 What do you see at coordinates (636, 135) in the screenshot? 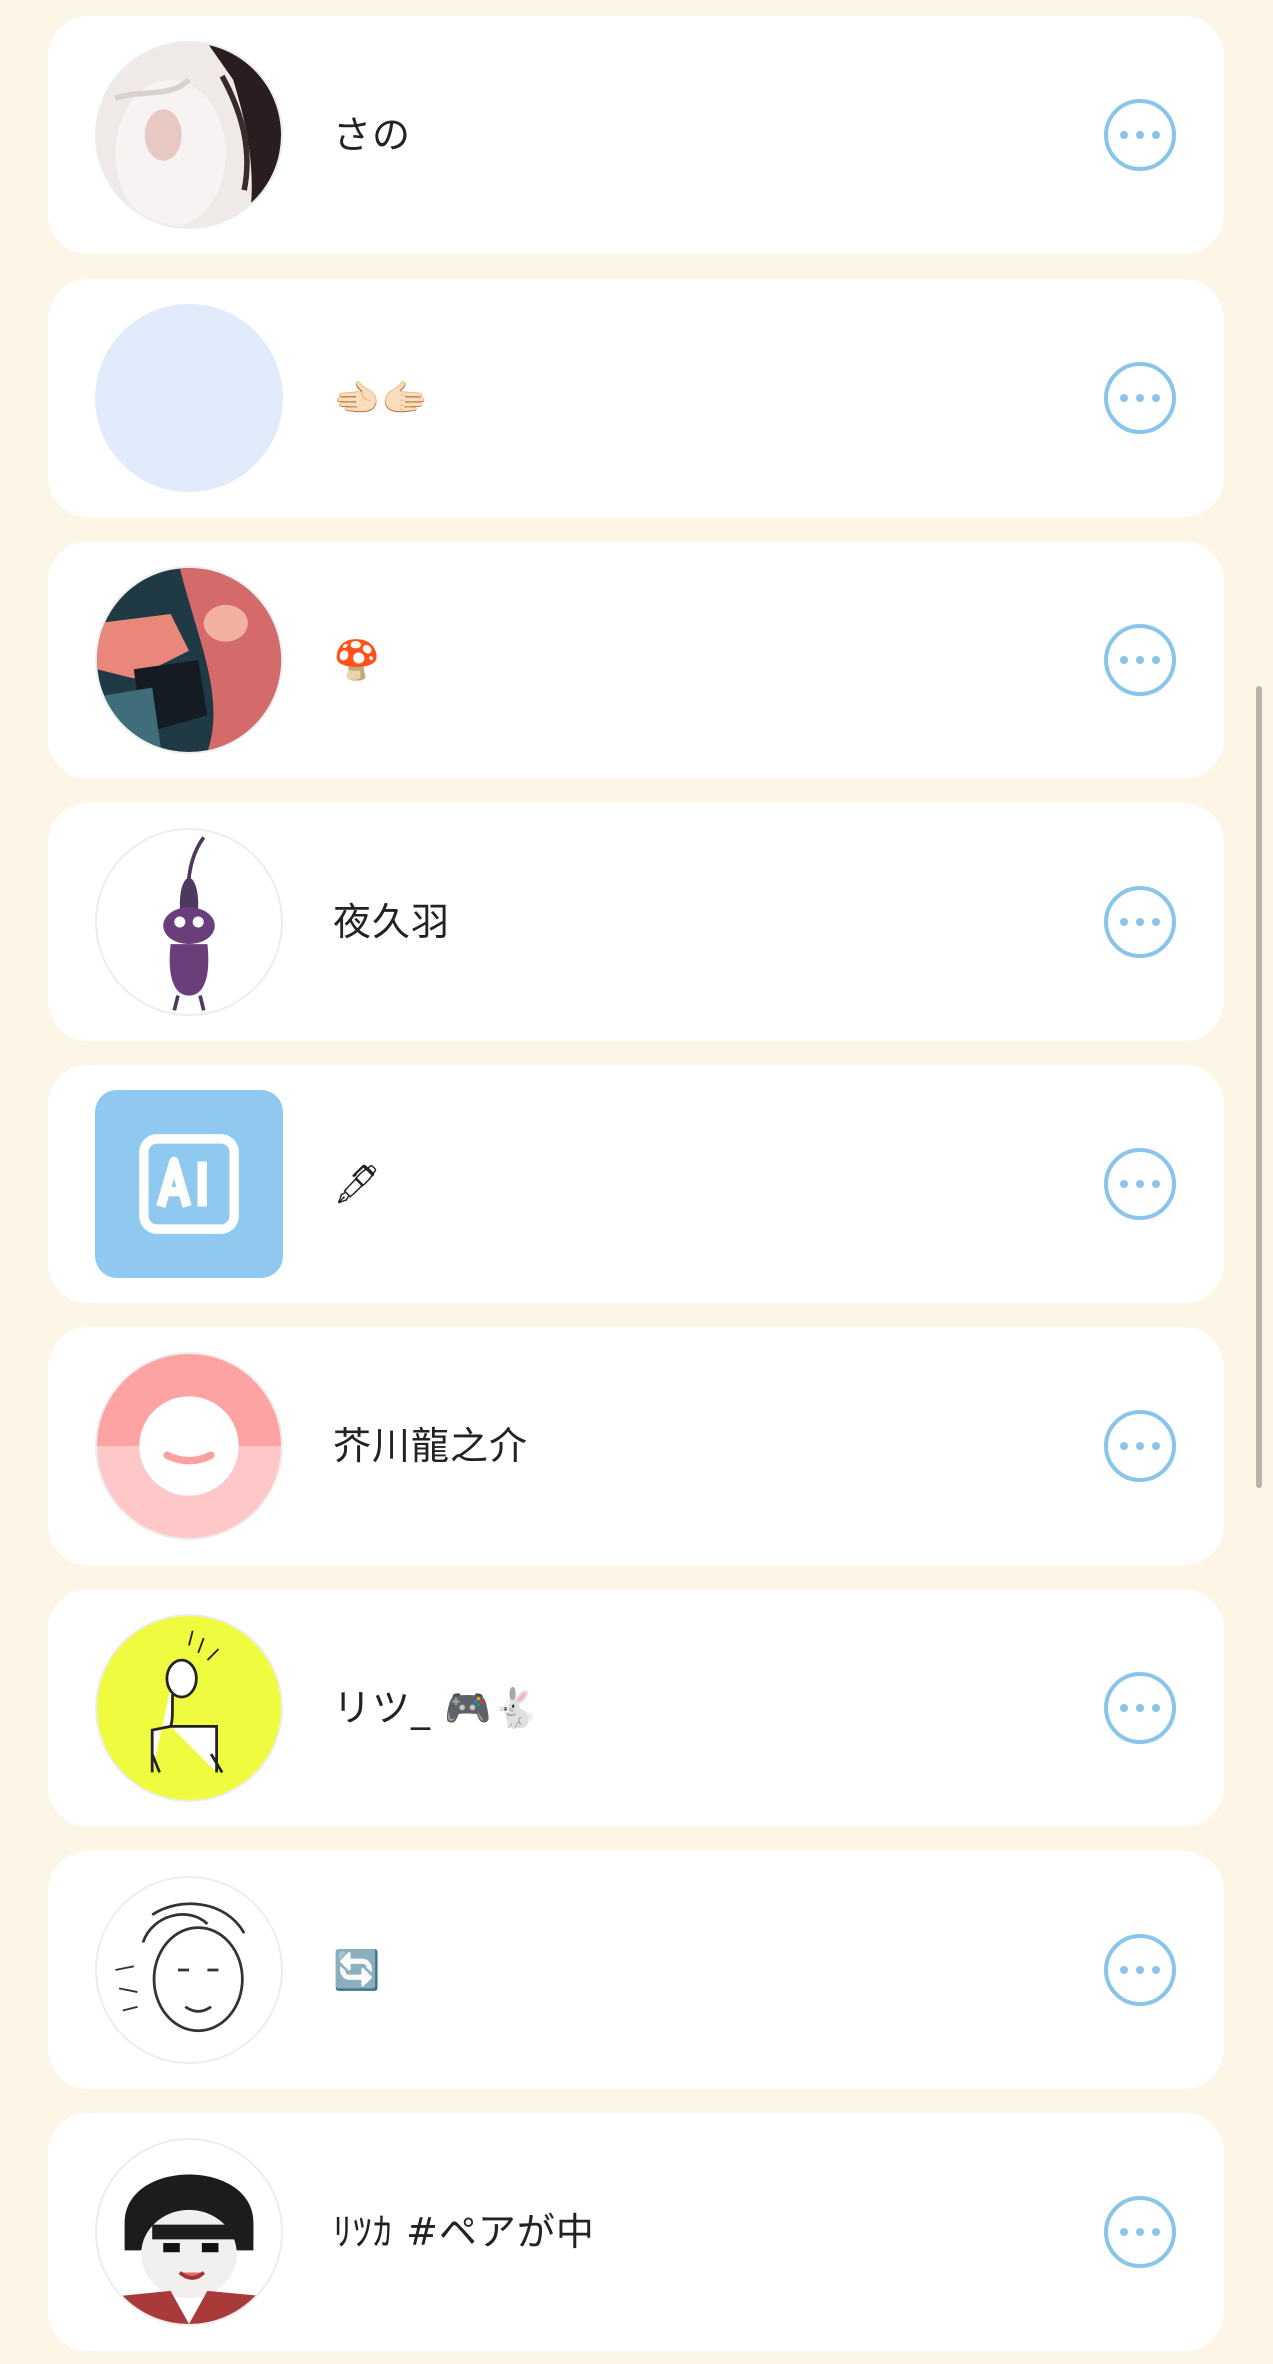
I see `user-row: さの` at bounding box center [636, 135].